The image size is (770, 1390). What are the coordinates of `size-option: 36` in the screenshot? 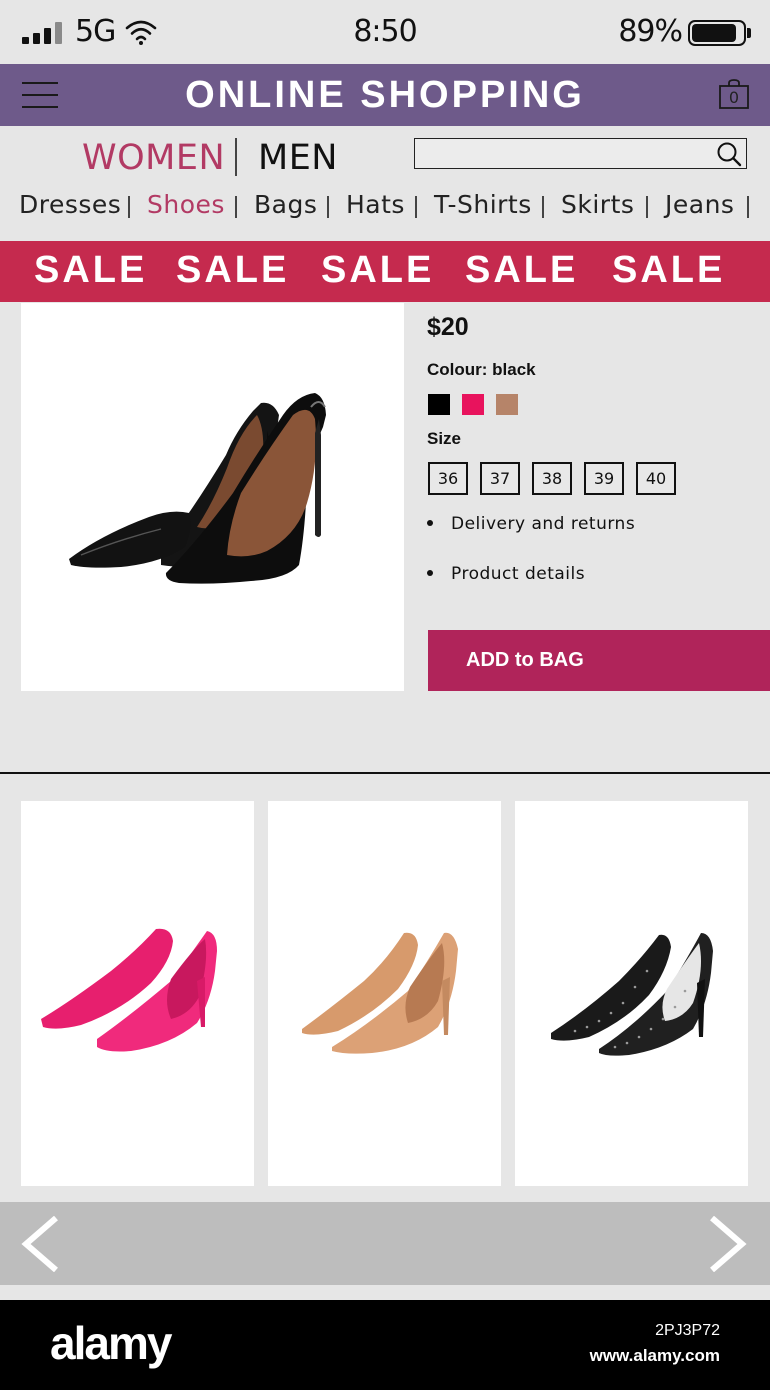 It's located at (448, 478).